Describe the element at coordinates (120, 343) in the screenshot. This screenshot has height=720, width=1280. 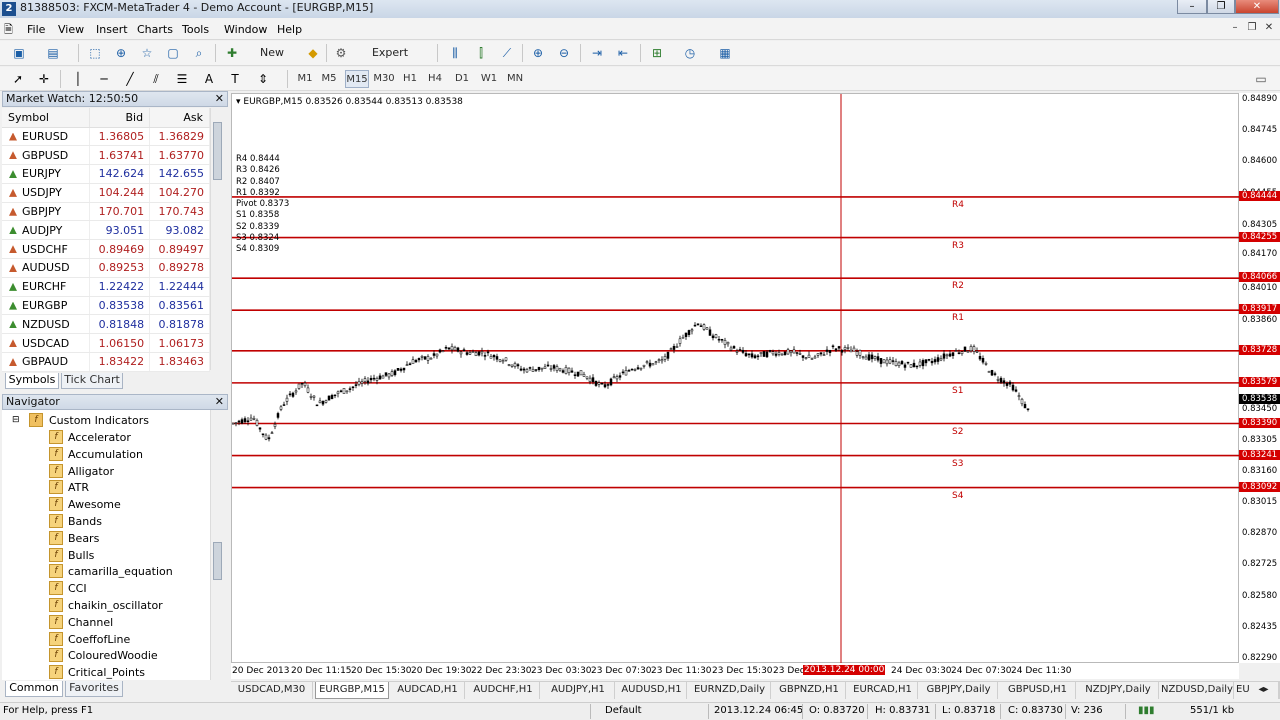
I see `bid-cell: 1.06150` at that location.